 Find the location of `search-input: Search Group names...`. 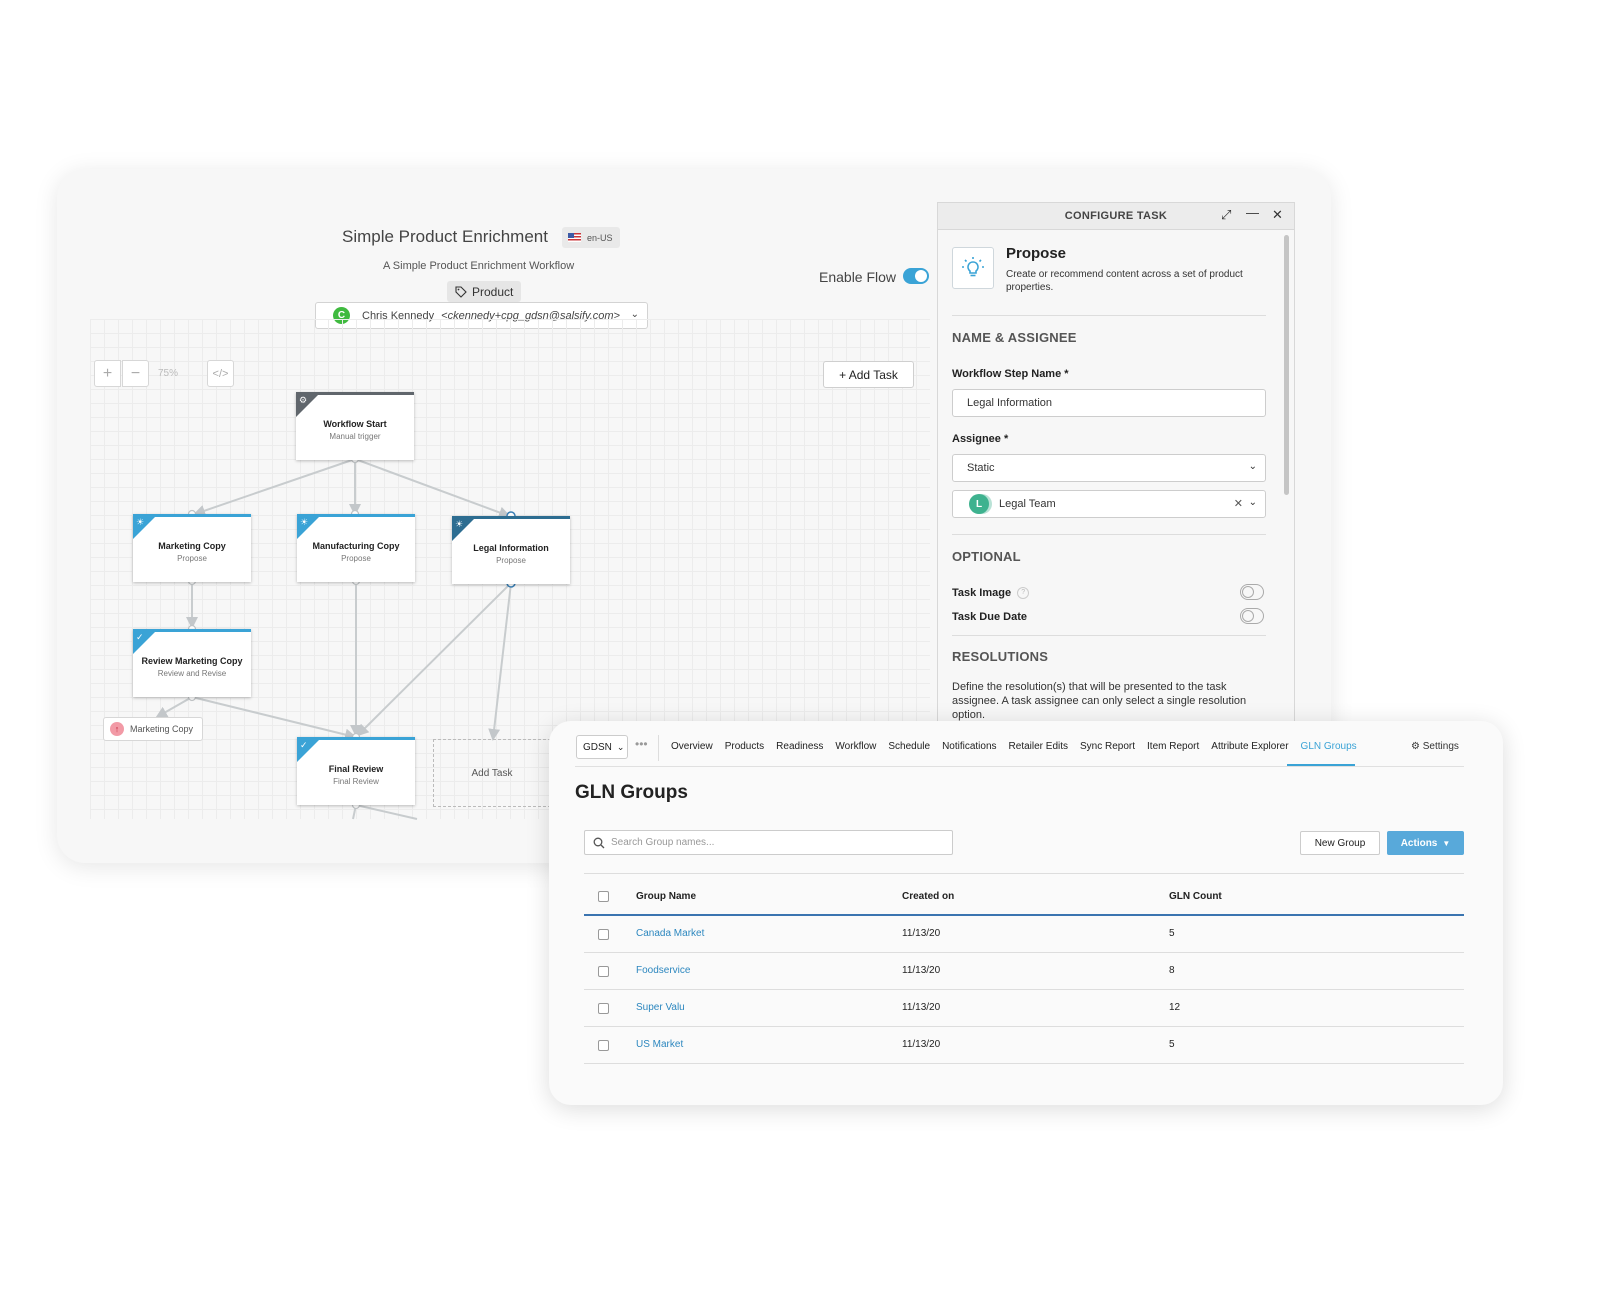

search-input: Search Group names... is located at coordinates (768, 842).